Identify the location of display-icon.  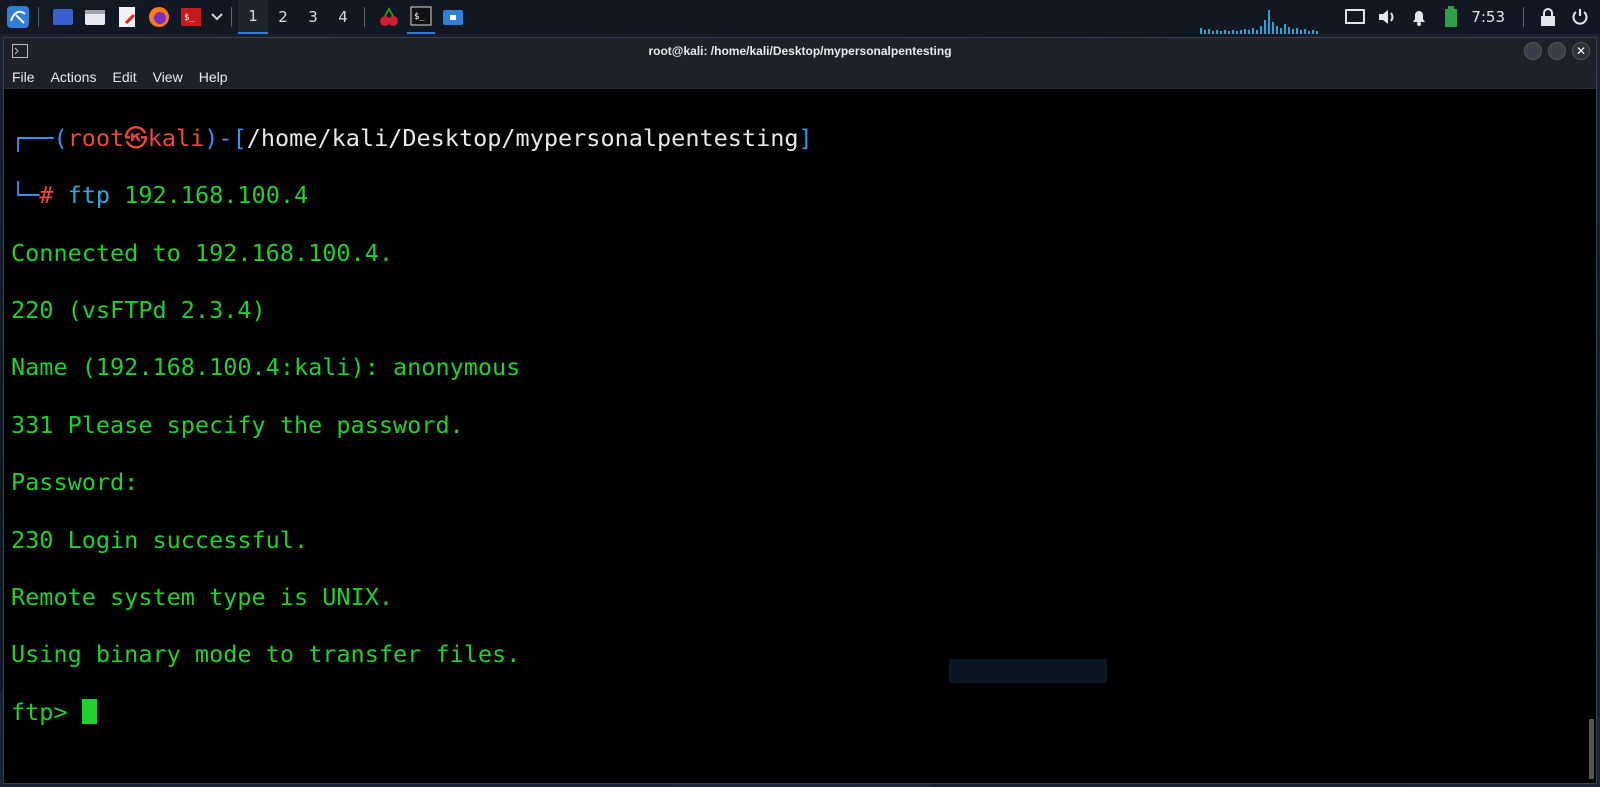
(1355, 17).